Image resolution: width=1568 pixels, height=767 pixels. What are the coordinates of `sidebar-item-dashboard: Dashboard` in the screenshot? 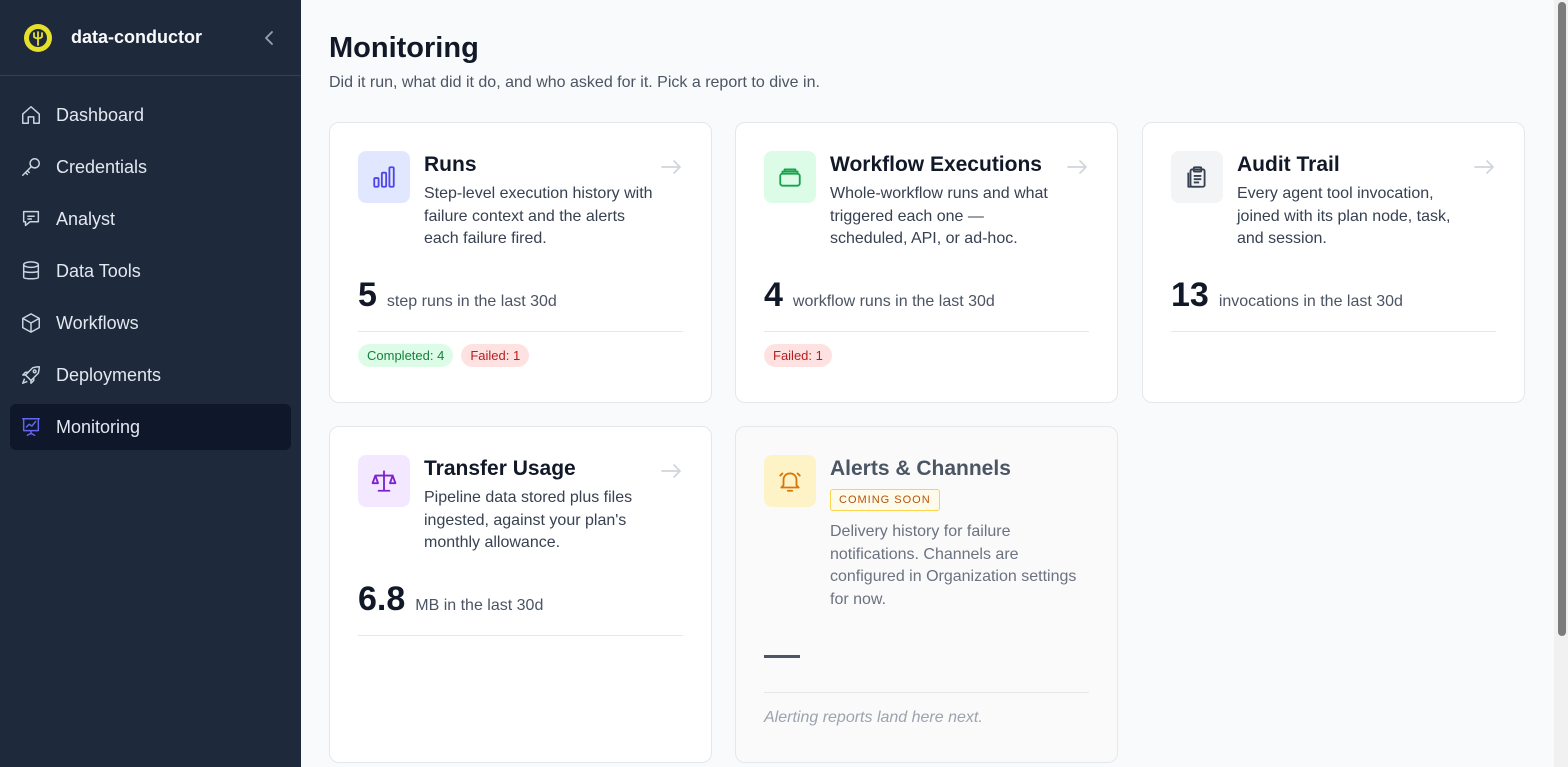 It's located at (150, 115).